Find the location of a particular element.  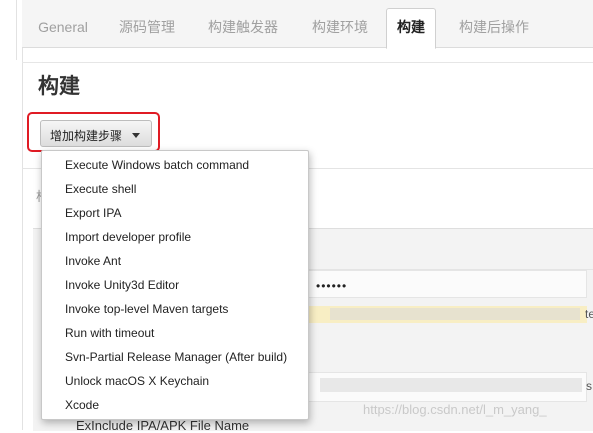

partial-text: s is located at coordinates (589, 386).